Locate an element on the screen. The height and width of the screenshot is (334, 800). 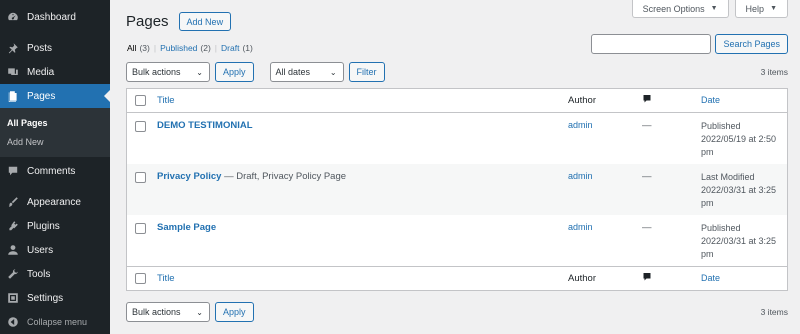
date-cell: Last Modified 2022/03/31 at 3:25 pm is located at coordinates (744, 189).